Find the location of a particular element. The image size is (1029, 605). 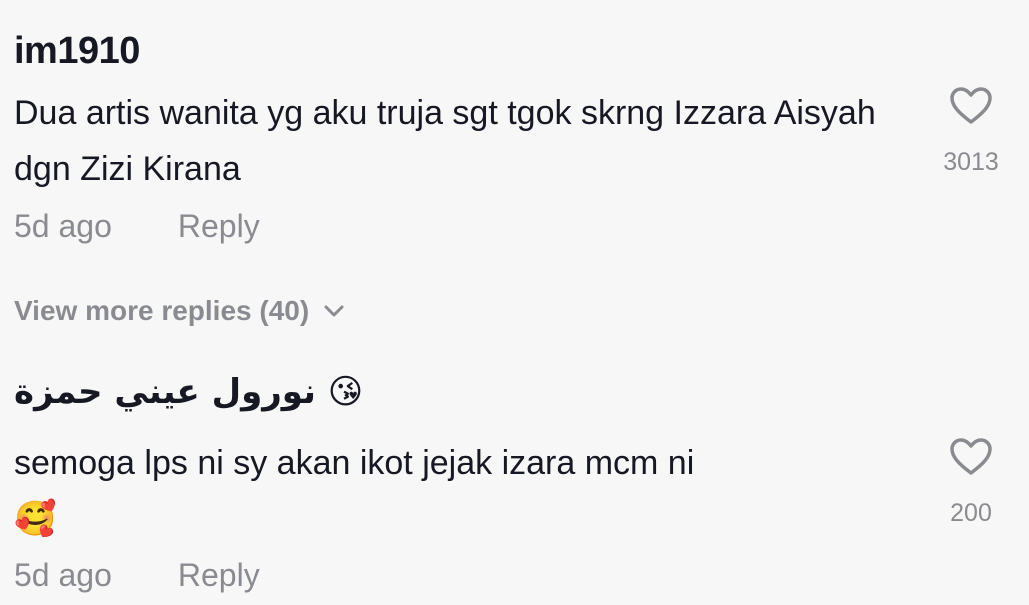

username-emoji: 😘 is located at coordinates (345, 392).